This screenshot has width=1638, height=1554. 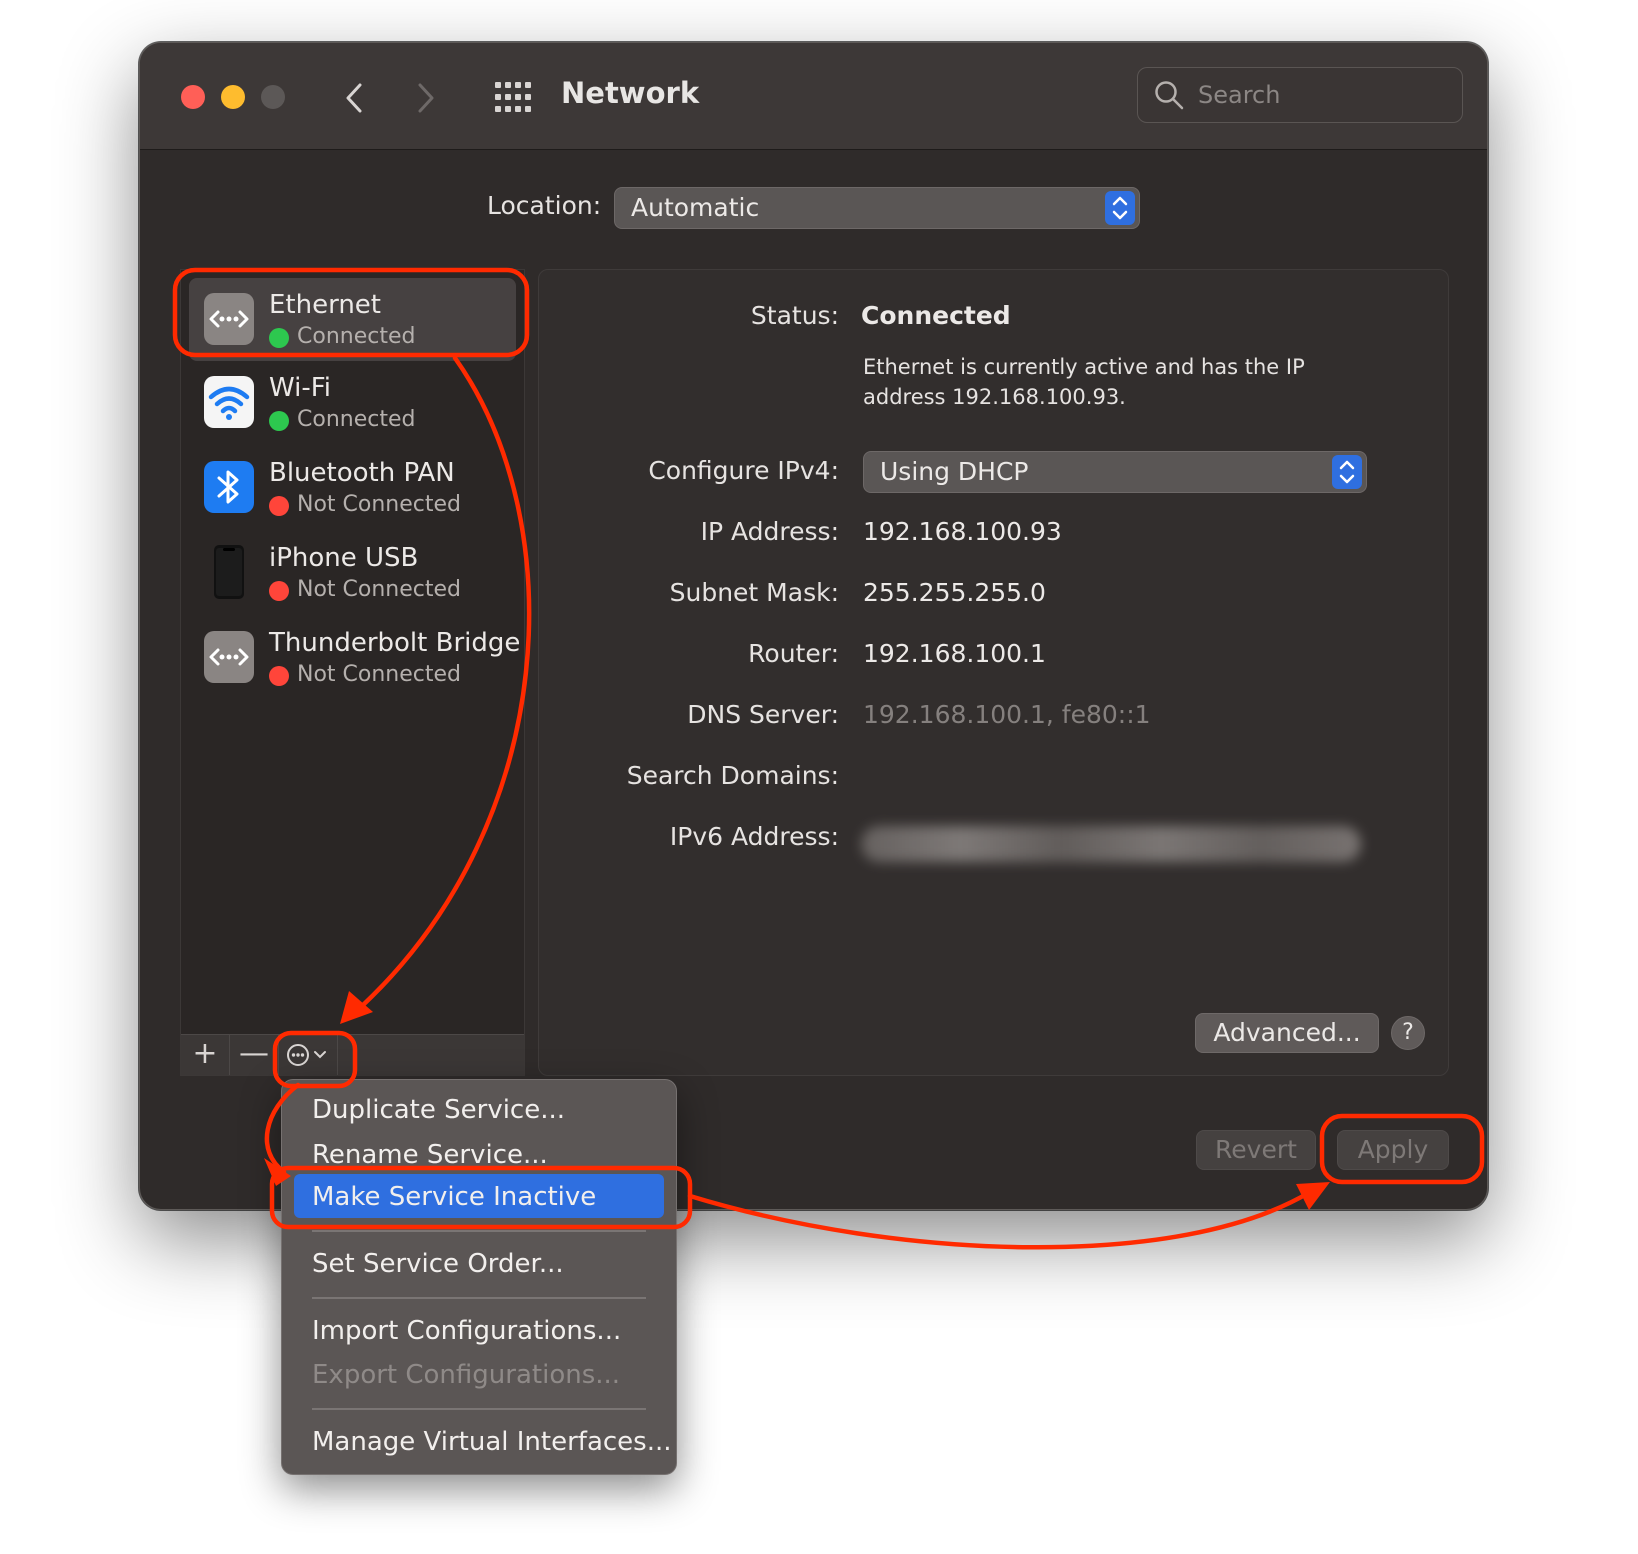 What do you see at coordinates (732, 775) in the screenshot?
I see `search-domains-label: Search Domains:` at bounding box center [732, 775].